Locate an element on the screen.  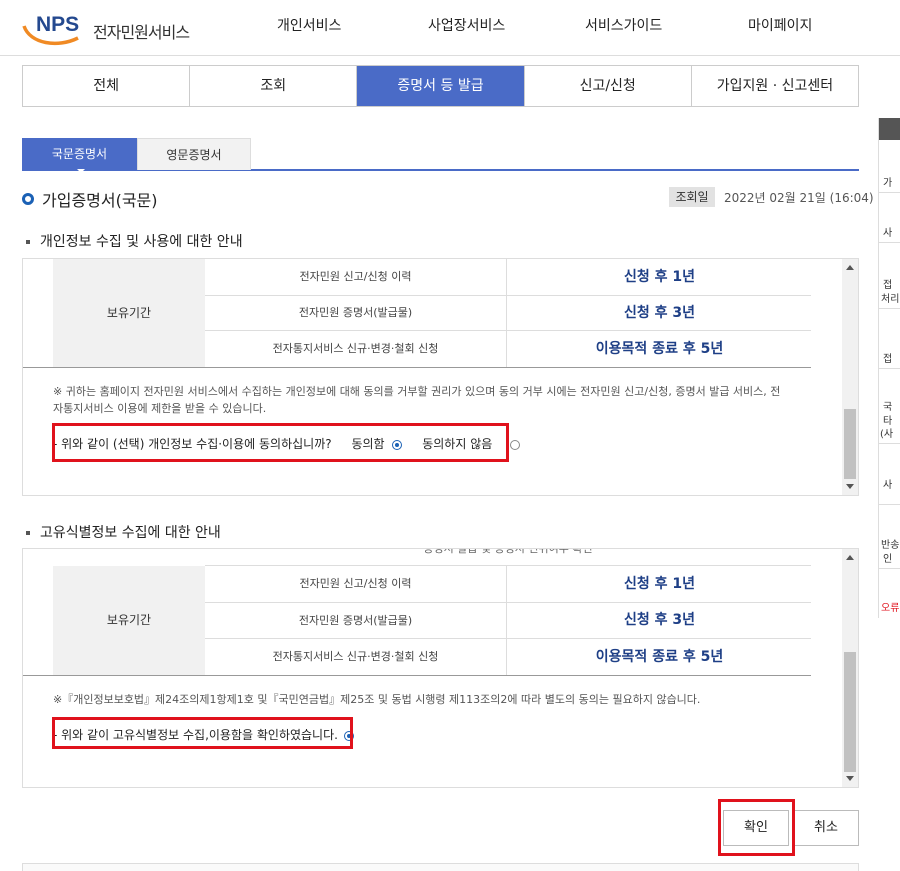
side-item: 반송 is located at coordinates (890, 543).